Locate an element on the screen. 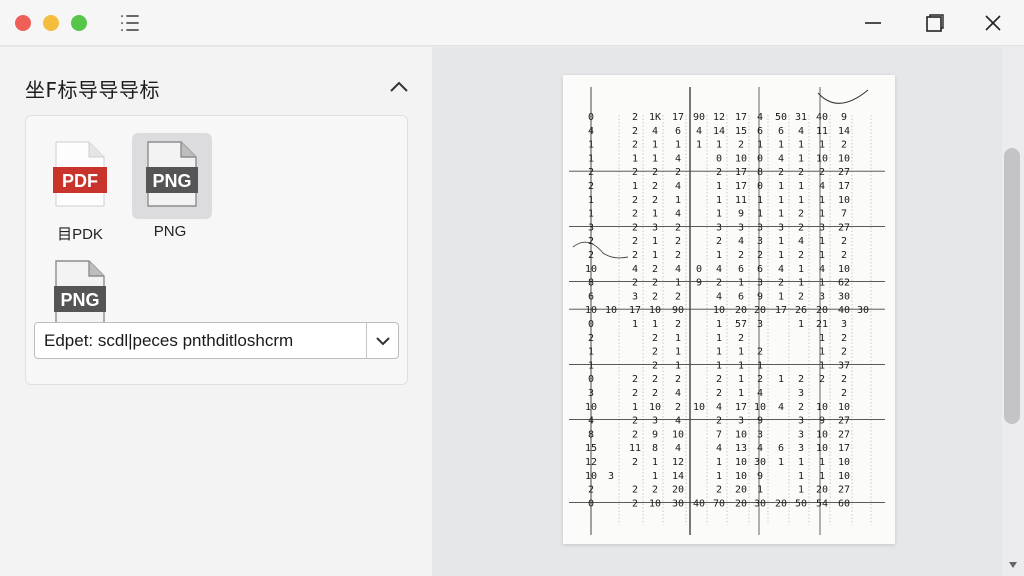 The height and width of the screenshot is (576, 1024). chevron-up-icon is located at coordinates (399, 87).